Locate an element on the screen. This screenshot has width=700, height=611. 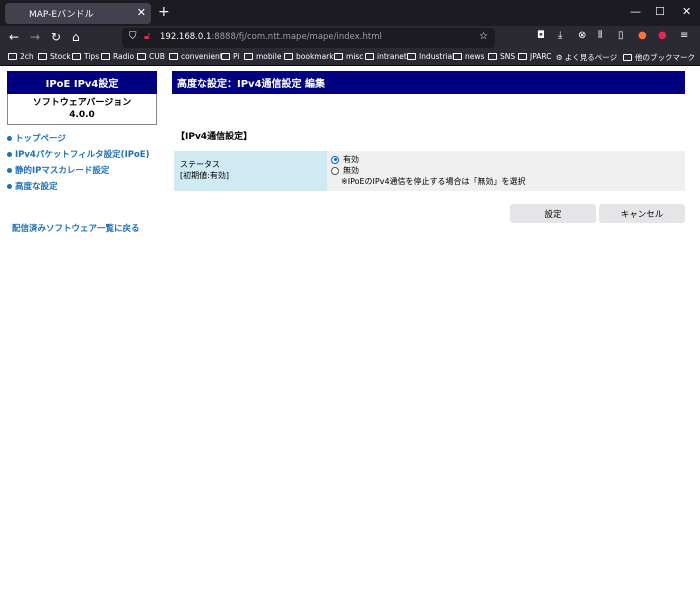
sidebar-item-ipv4-filter: IPv4パケットフィルタ設定(IPoE) is located at coordinates (78, 154).